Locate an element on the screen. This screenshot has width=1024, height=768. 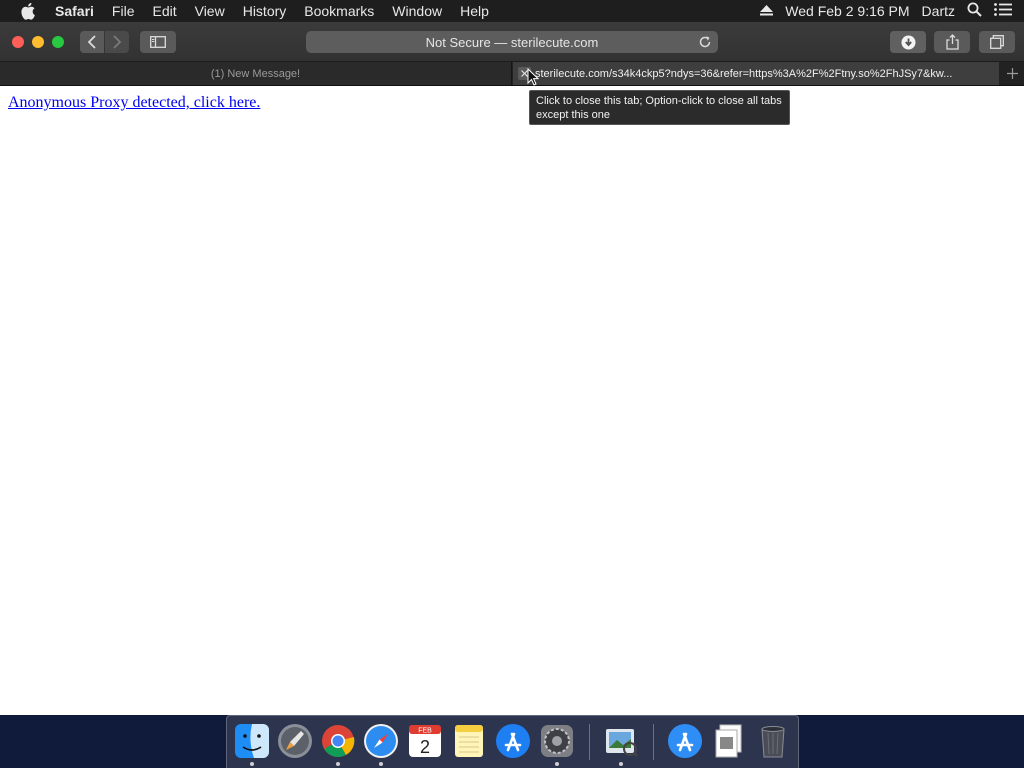
downloads-button is located at coordinates (908, 42).